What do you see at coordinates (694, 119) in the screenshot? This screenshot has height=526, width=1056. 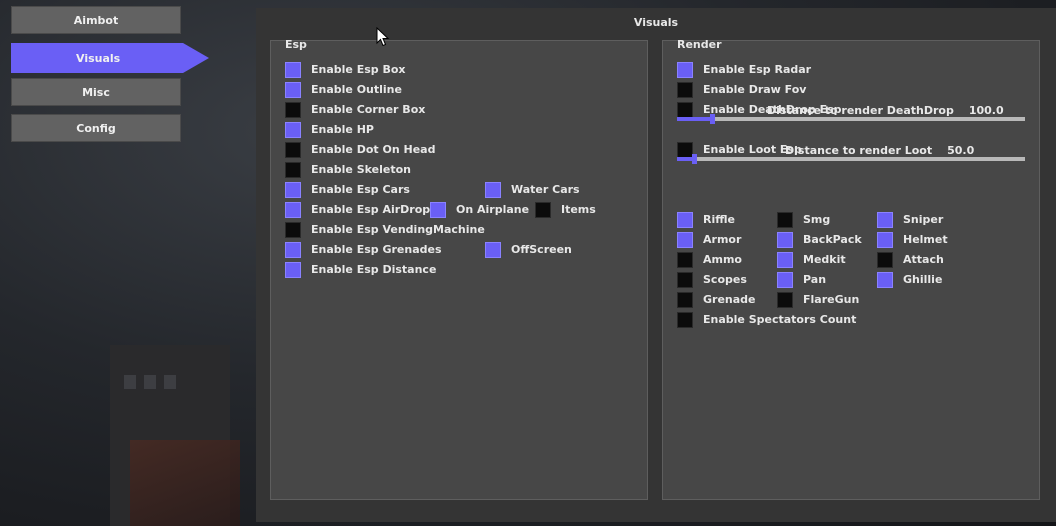 I see `slider-fill` at bounding box center [694, 119].